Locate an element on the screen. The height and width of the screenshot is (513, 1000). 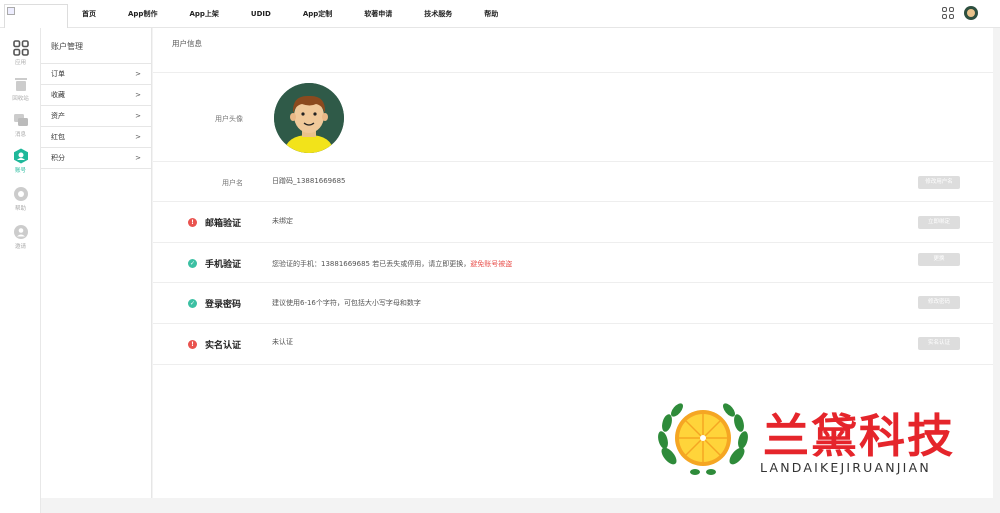
logo-image is located at coordinates (36, 16).